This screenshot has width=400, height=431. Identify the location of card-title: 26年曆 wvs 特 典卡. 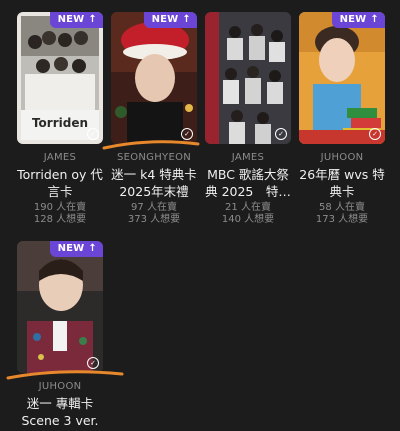
(342, 183).